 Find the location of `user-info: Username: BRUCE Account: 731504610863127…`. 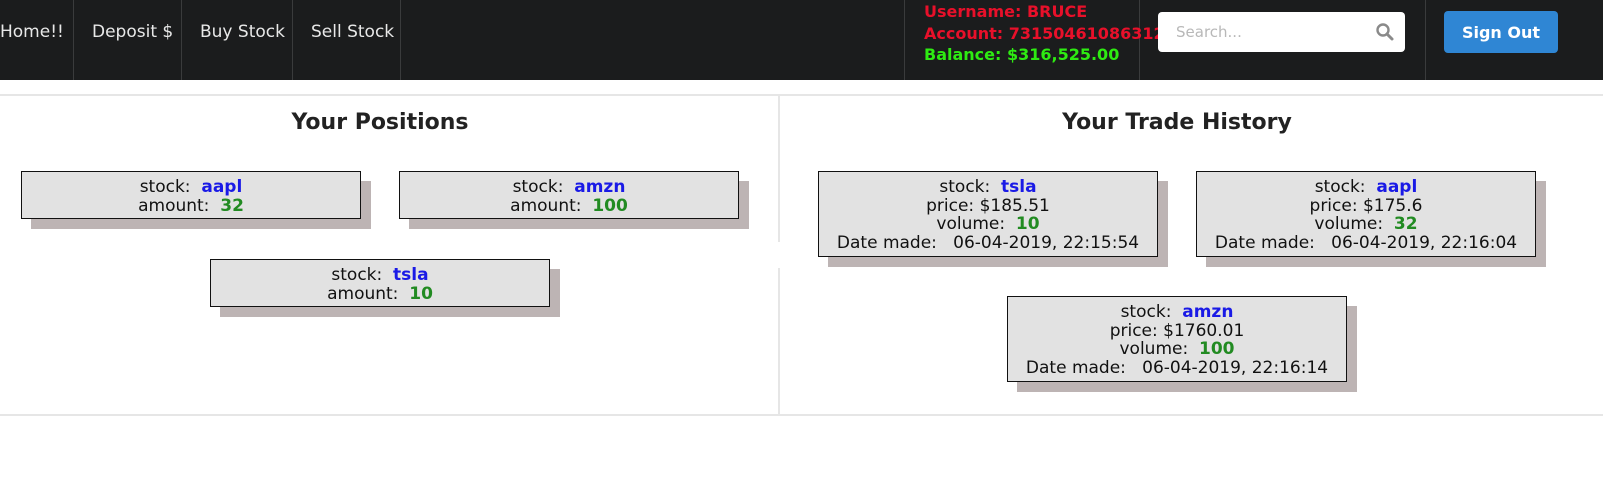

user-info: Username: BRUCE Account: 731504610863127… is located at coordinates (1040, 40).